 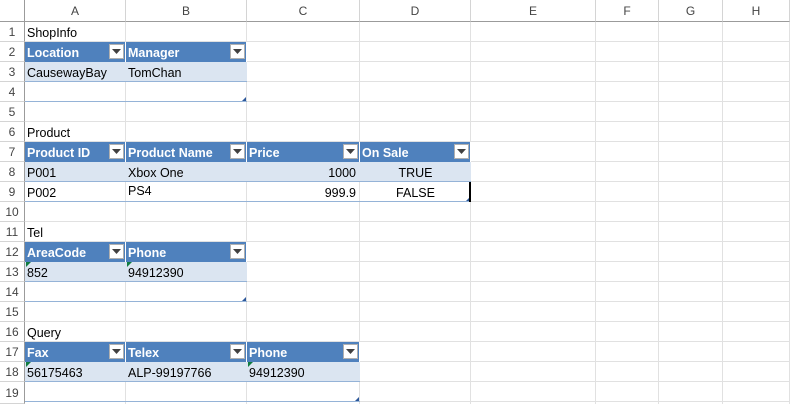 What do you see at coordinates (75, 332) in the screenshot?
I see `cell-a16-query-label: Query` at bounding box center [75, 332].